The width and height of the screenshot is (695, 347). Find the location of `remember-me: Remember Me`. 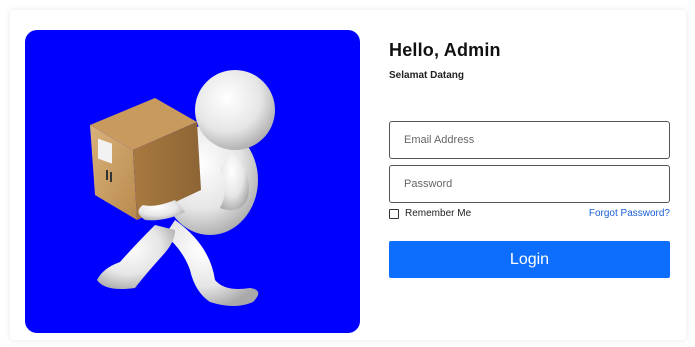

remember-me: Remember Me is located at coordinates (430, 213).